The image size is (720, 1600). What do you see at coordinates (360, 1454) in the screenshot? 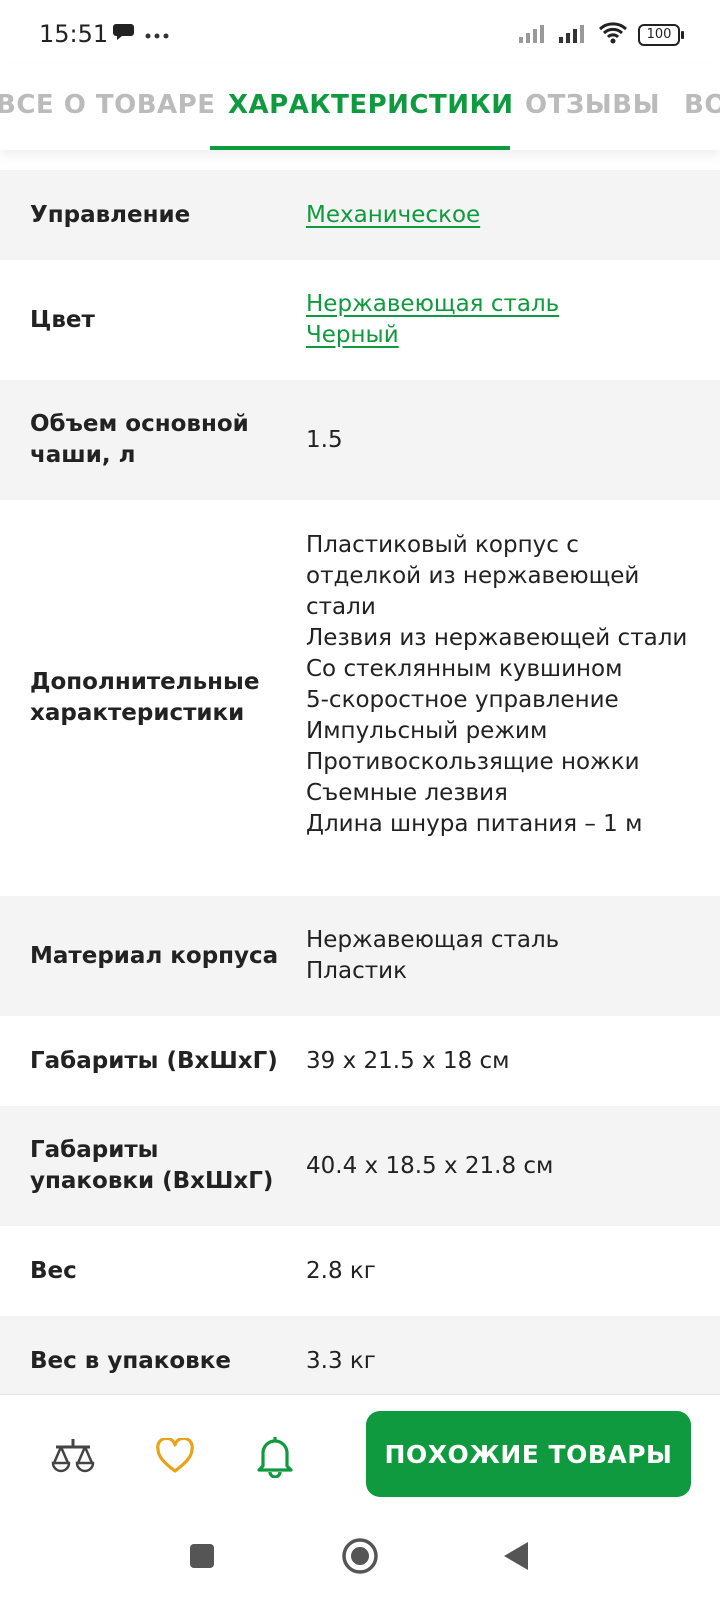
I see `bottom-action-bar: ПОХОЖИЕ ТОВАРЫ` at bounding box center [360, 1454].